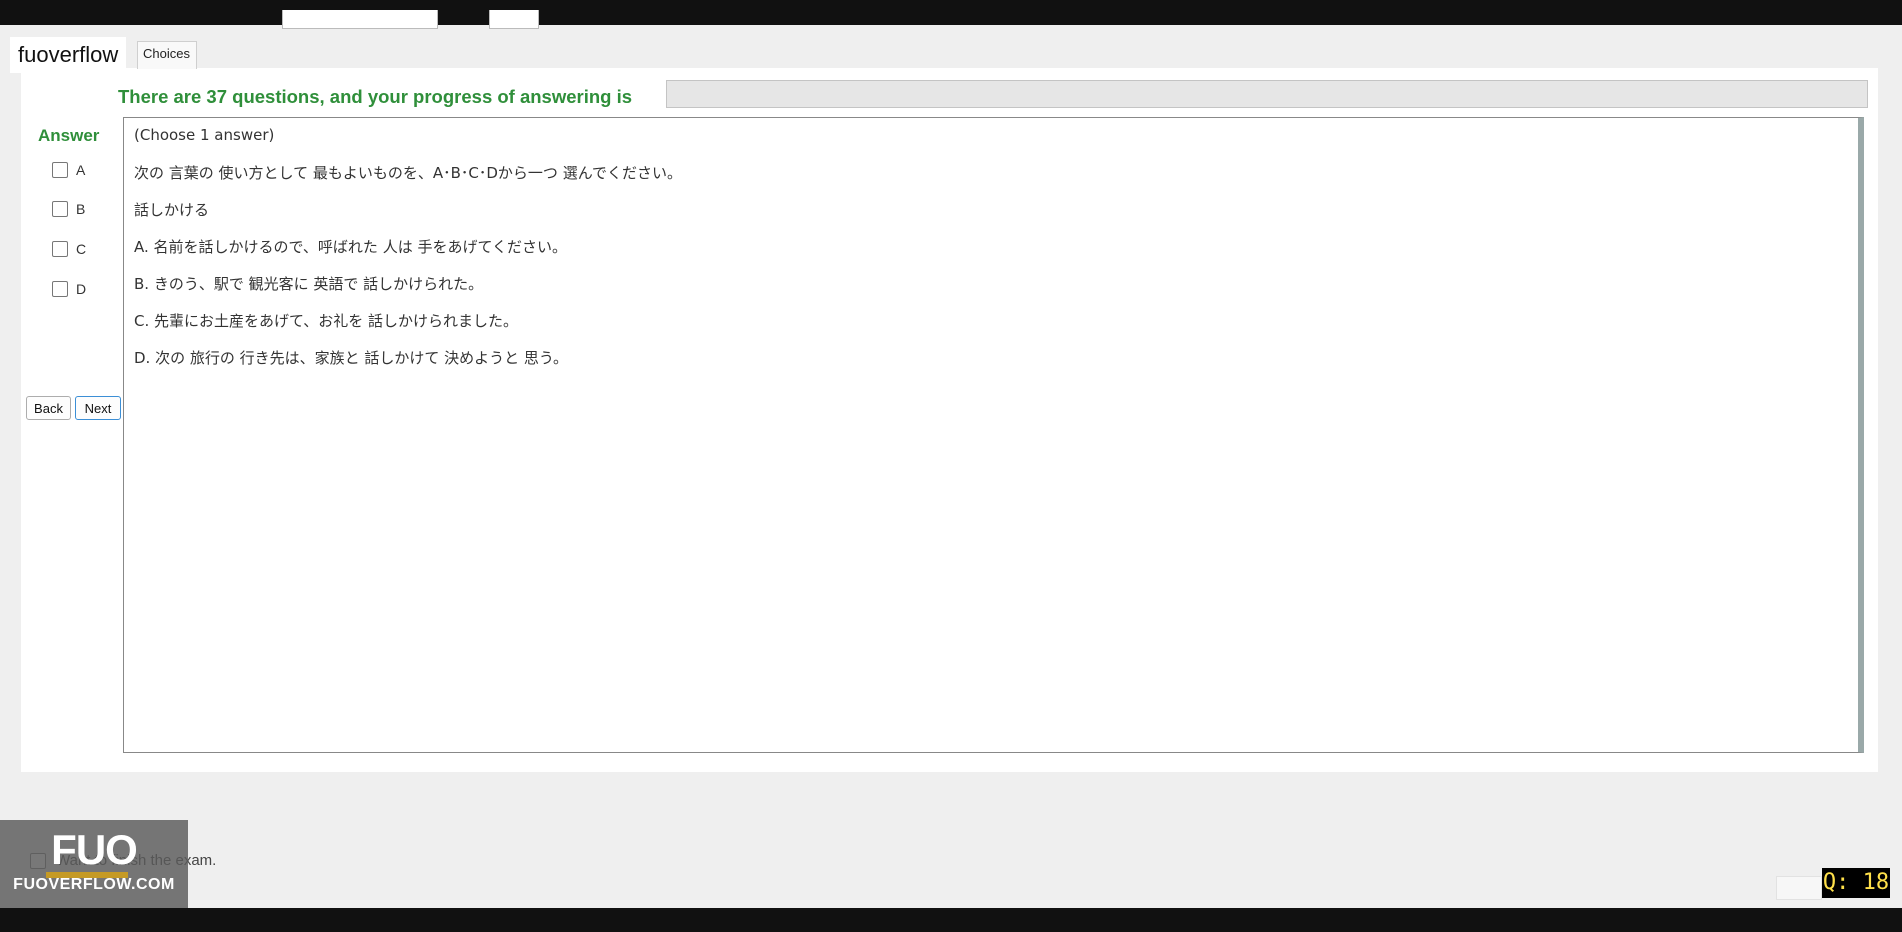  What do you see at coordinates (514, 19) in the screenshot?
I see `font-size-dropdown` at bounding box center [514, 19].